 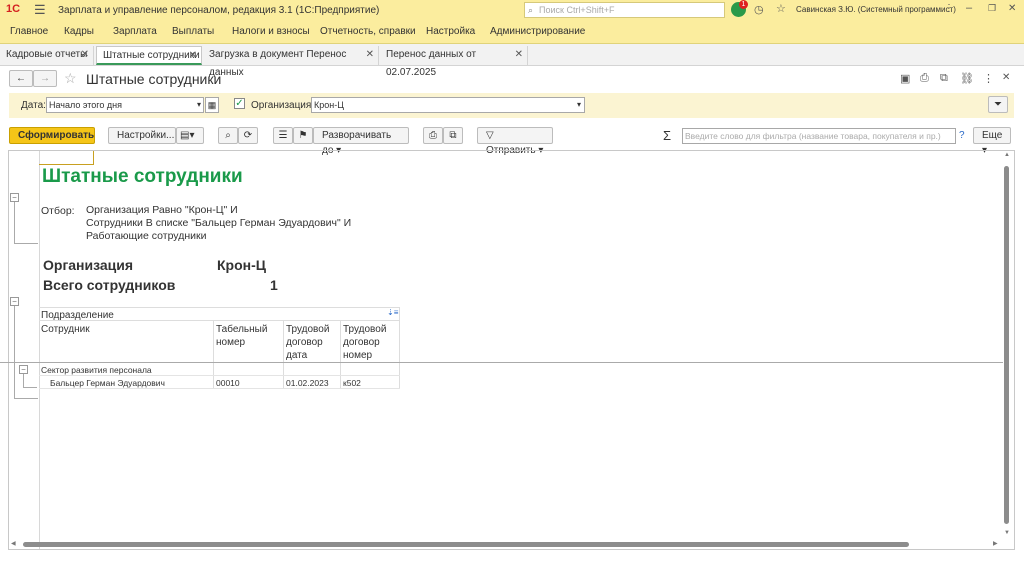 I want to click on scroll-down-icon: ▼, so click(x=1007, y=533).